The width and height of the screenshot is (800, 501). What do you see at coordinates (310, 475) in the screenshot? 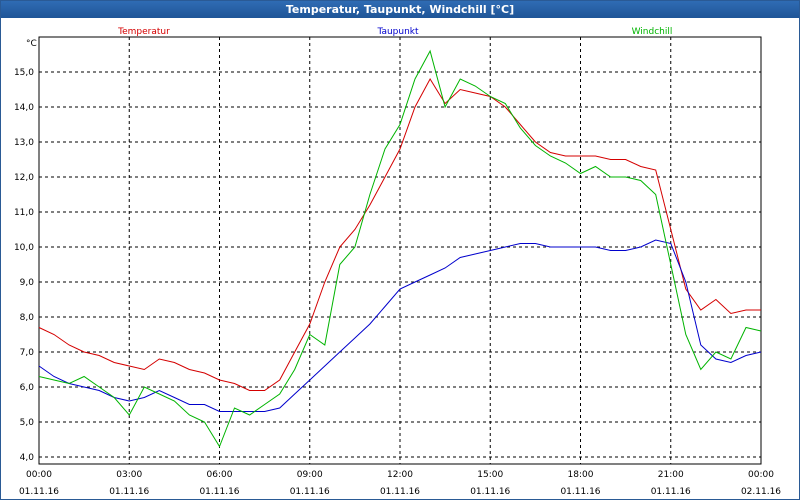
I see `x-tick-time: 09:00` at bounding box center [310, 475].